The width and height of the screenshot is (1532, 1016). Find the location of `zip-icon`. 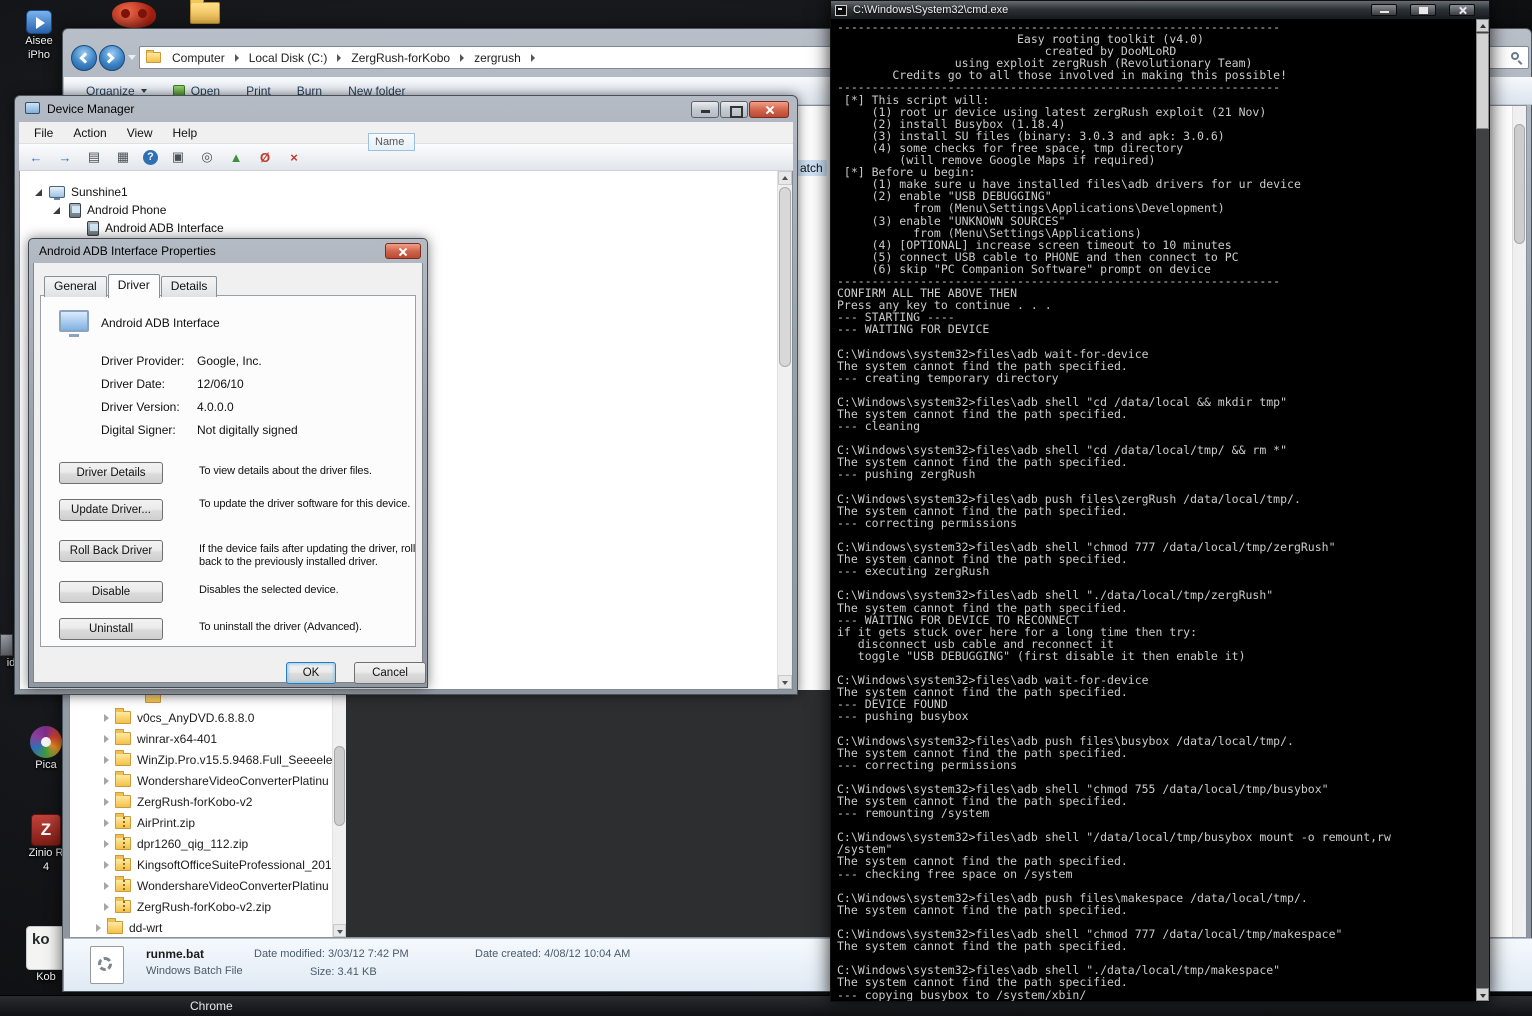

zip-icon is located at coordinates (123, 884).